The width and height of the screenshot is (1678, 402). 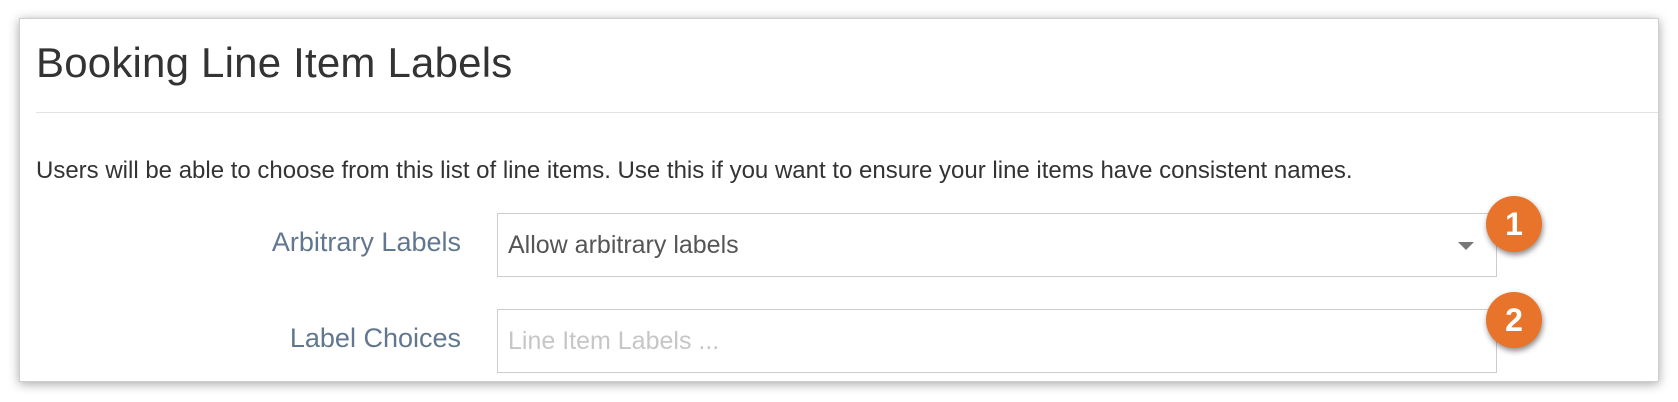 I want to click on arbitrary-labels-select: Allow arbitrary labels, so click(x=997, y=245).